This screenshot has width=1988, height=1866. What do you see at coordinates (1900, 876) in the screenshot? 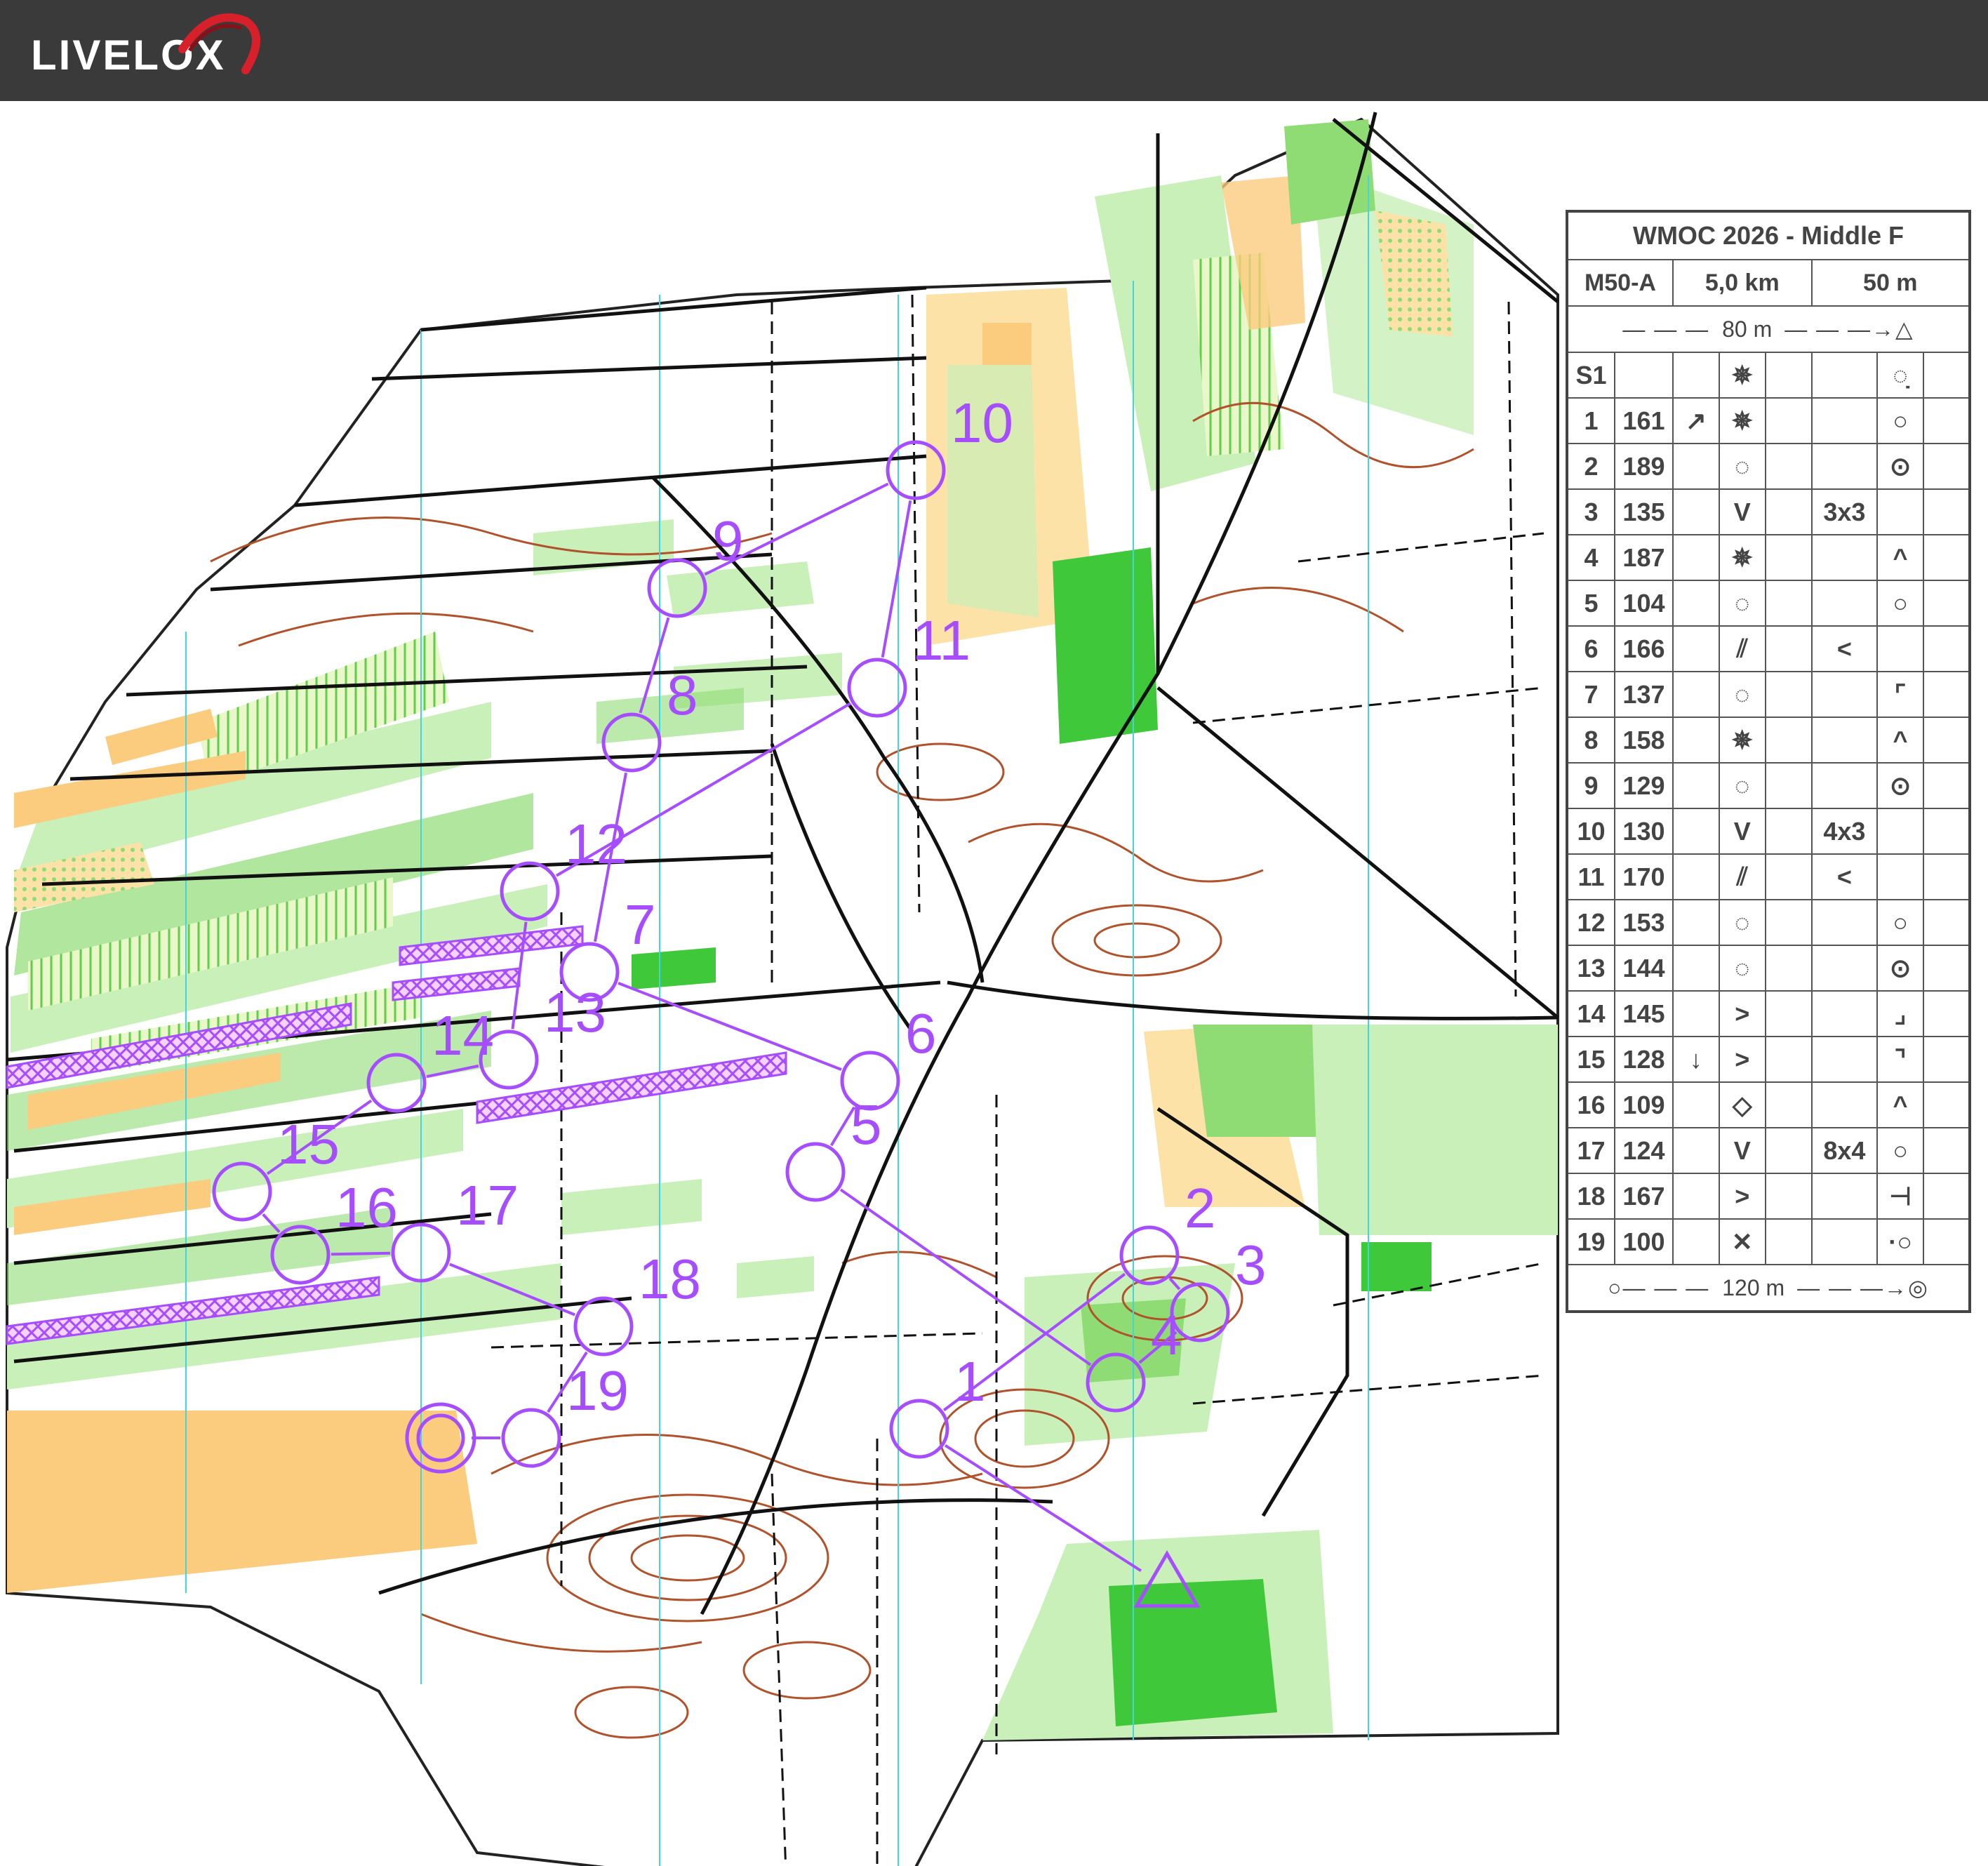
I see `control-extra` at bounding box center [1900, 876].